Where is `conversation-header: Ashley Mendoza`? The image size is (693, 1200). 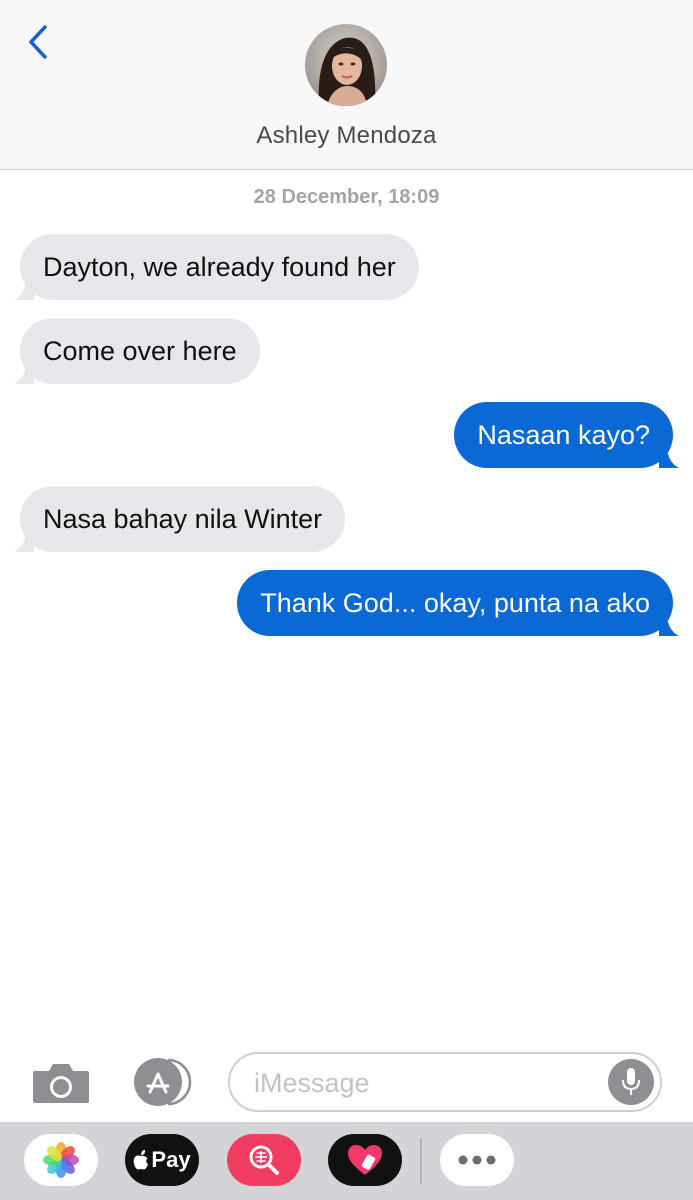
conversation-header: Ashley Mendoza is located at coordinates (346, 85).